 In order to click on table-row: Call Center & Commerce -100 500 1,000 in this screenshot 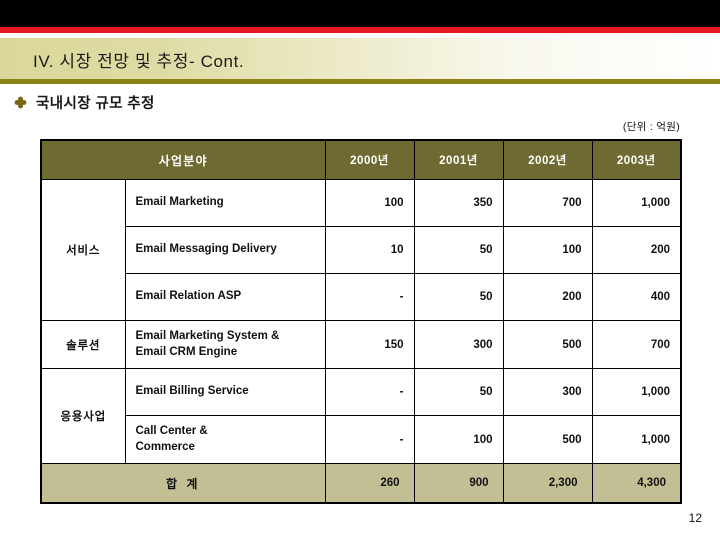, I will do `click(361, 439)`.